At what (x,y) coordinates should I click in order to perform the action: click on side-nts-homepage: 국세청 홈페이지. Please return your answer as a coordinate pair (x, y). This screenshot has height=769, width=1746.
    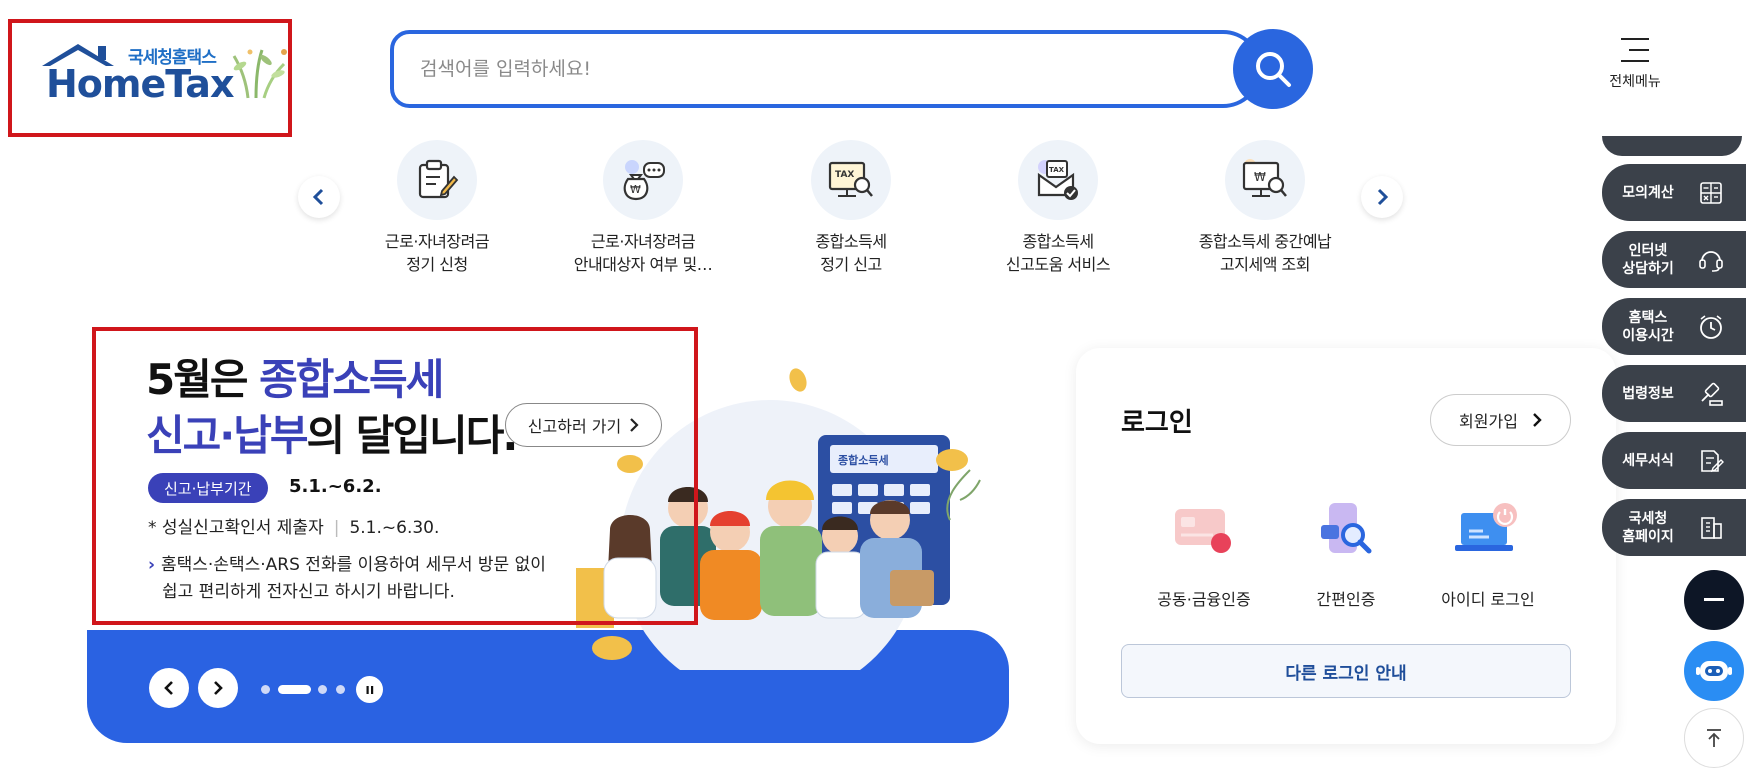
    Looking at the image, I should click on (1674, 527).